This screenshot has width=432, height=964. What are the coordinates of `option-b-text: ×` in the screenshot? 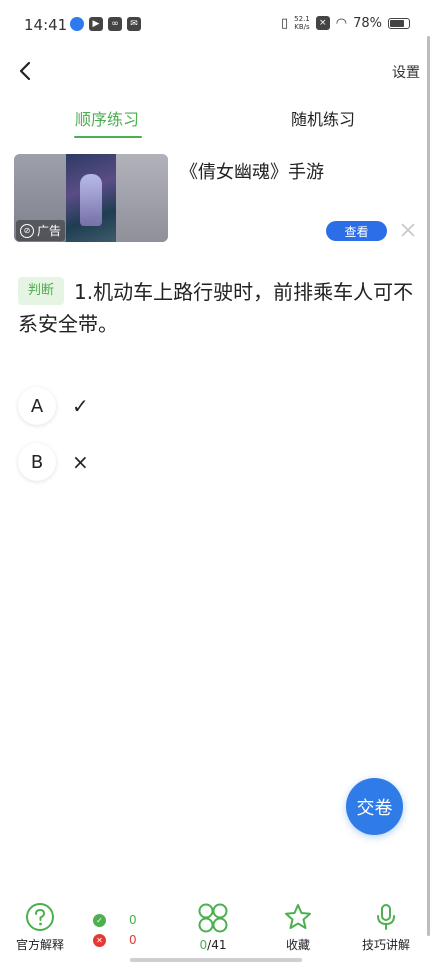 It's located at (80, 462).